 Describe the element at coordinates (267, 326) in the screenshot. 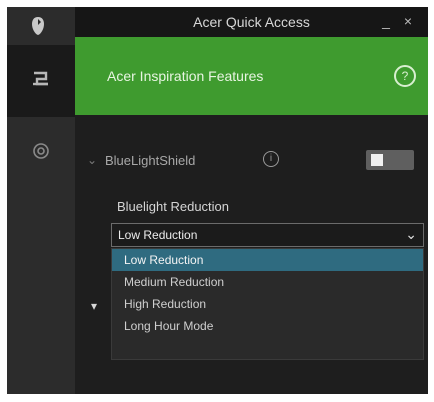

I see `dropdown-option: Long Hour Mode` at that location.